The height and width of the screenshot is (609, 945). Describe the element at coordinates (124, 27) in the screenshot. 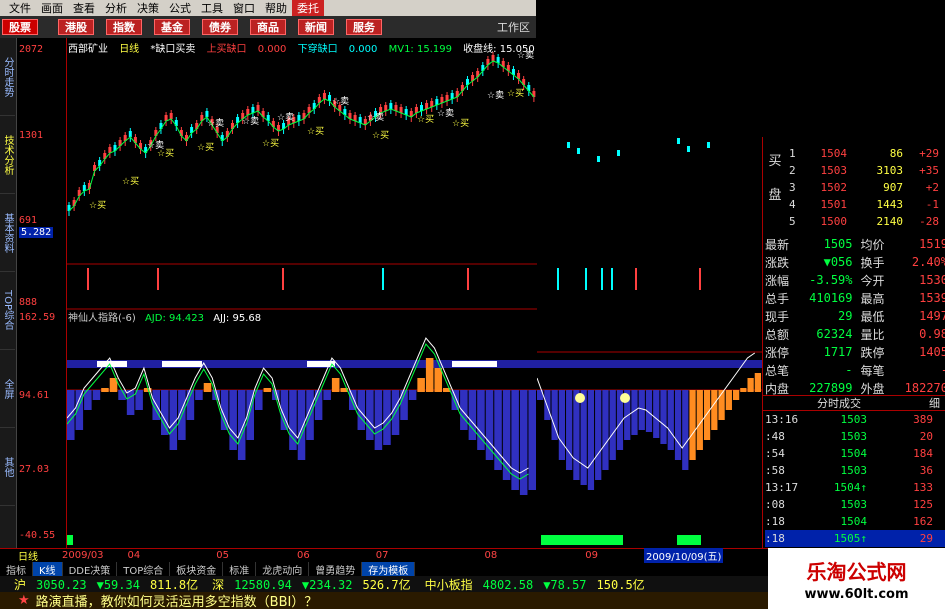

I see `index-button: 指数` at that location.